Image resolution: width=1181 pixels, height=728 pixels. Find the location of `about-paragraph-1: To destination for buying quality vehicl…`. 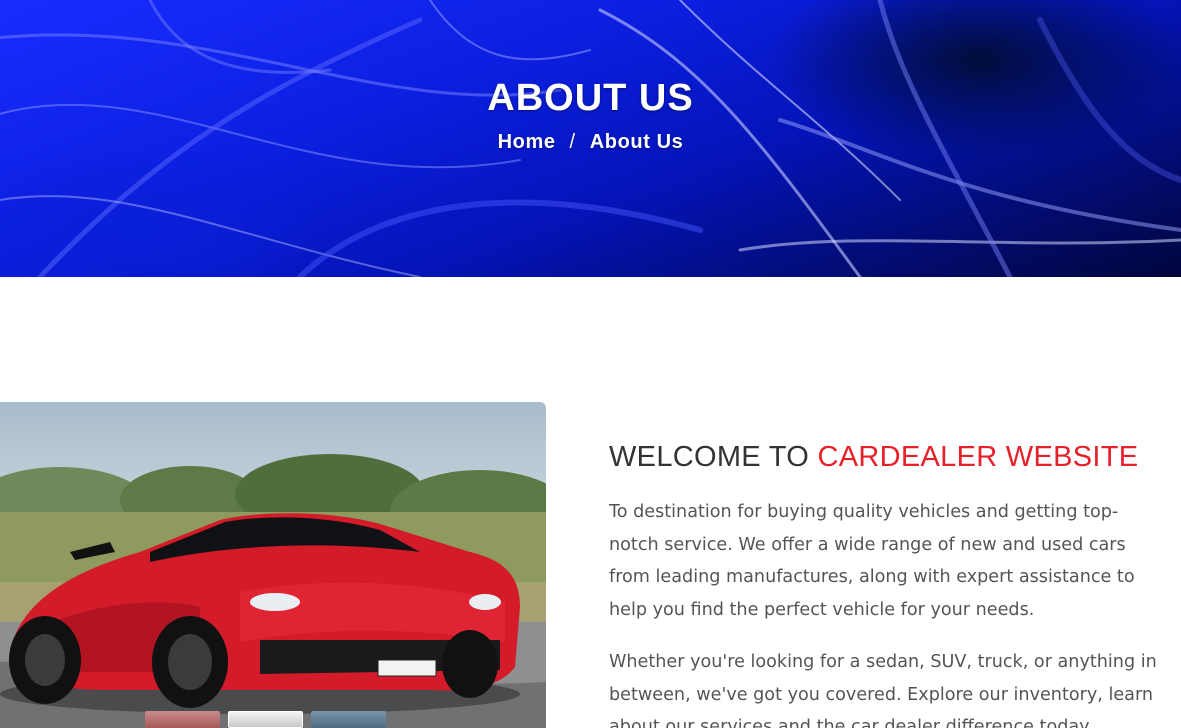

about-paragraph-1: To destination for buying quality vehicl… is located at coordinates (872, 561).